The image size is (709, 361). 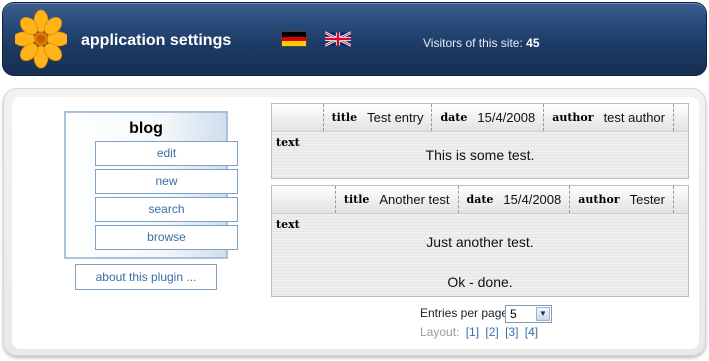 I want to click on entry-text-line: Just another test., so click(x=480, y=242).